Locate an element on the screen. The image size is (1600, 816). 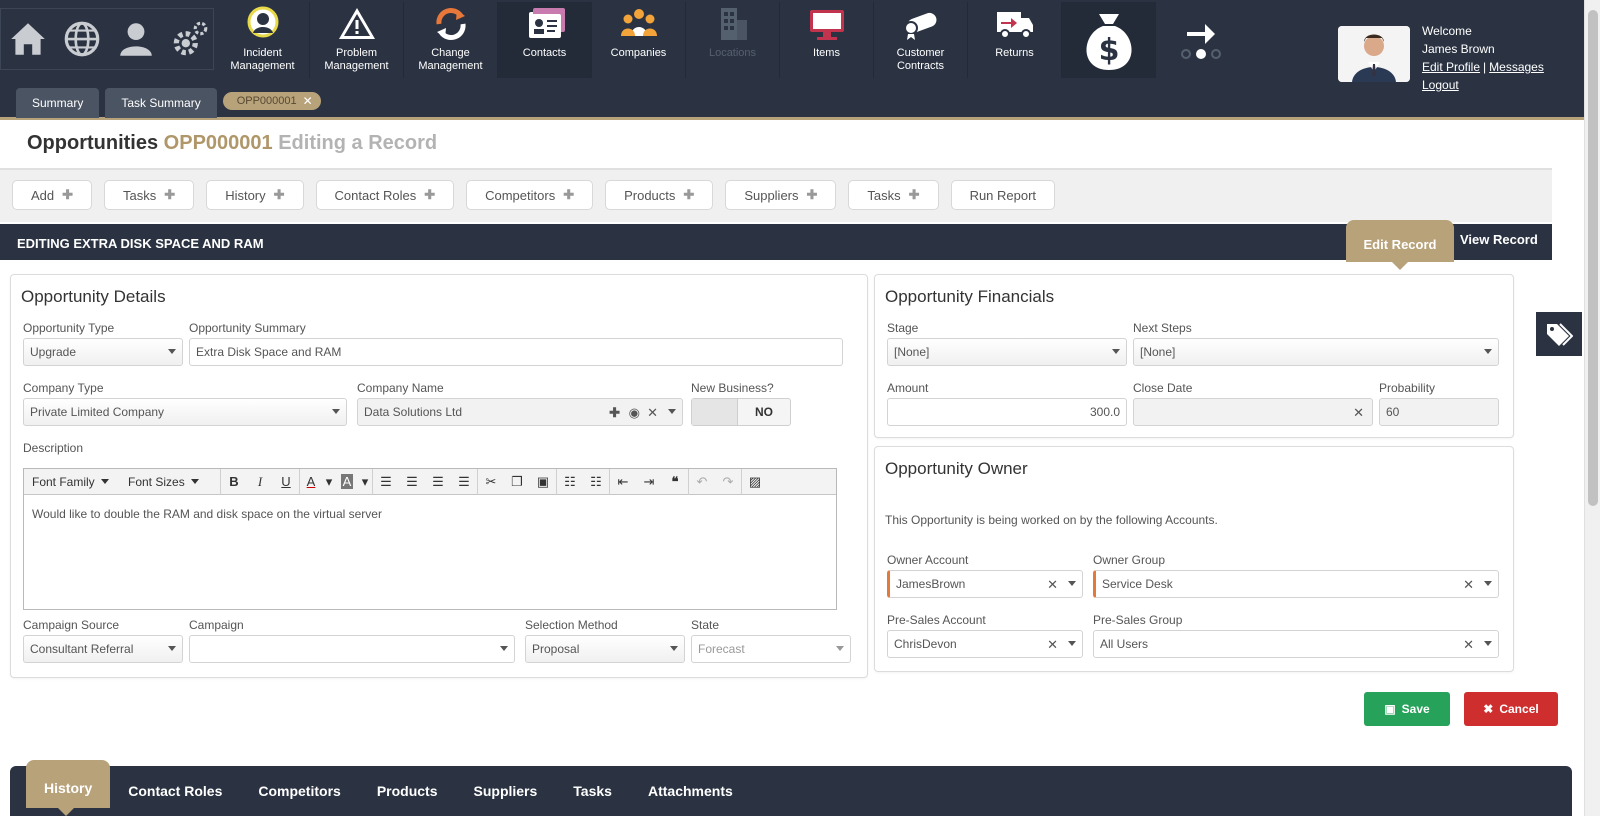
view-record-tab: View Record is located at coordinates (1499, 239).